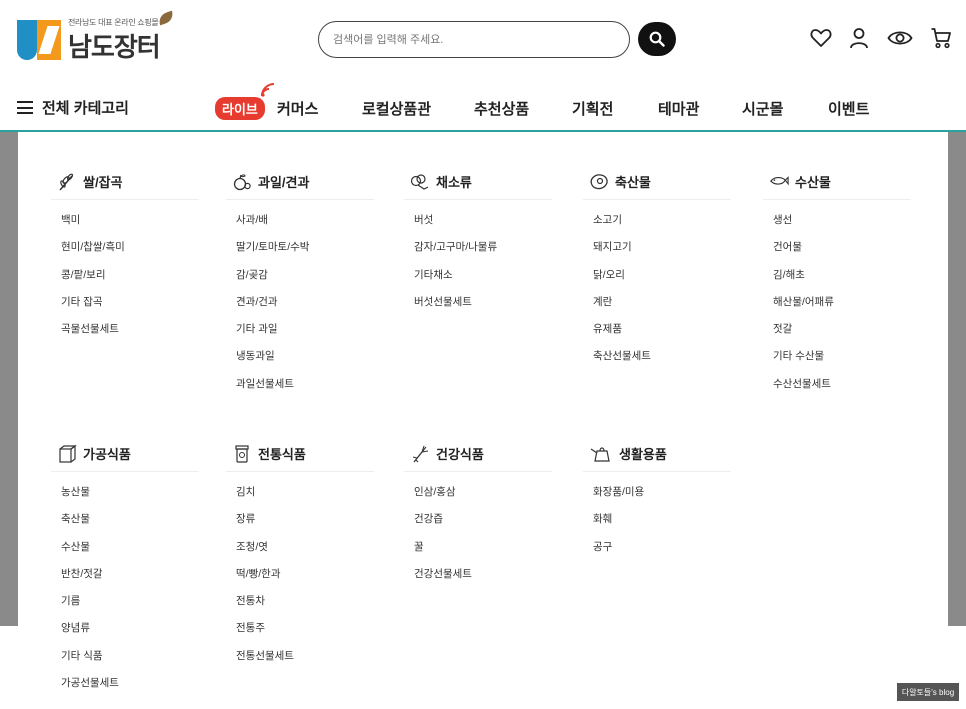 The height and width of the screenshot is (709, 966). I want to click on nav-promotions: 기획전, so click(592, 108).